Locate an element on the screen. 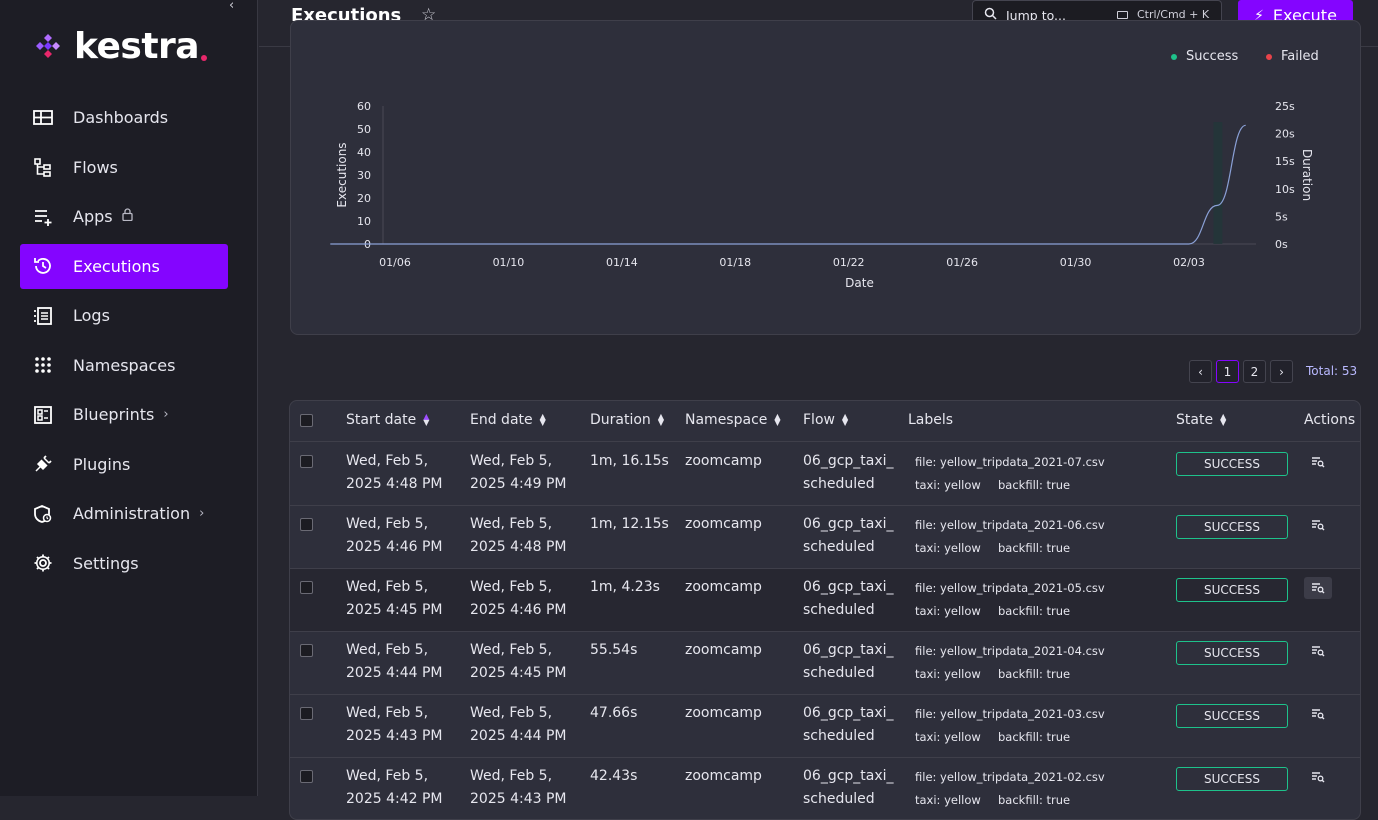 The image size is (1378, 820). label-file: file: yellow_tripdata_2021-02.csv is located at coordinates (1010, 777).